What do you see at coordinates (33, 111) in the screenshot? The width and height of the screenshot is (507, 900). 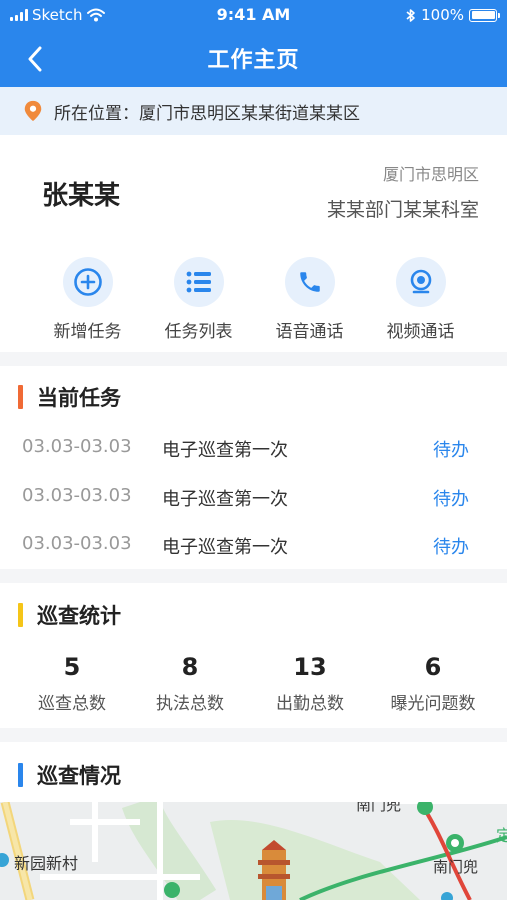 I see `map-pin-icon` at bounding box center [33, 111].